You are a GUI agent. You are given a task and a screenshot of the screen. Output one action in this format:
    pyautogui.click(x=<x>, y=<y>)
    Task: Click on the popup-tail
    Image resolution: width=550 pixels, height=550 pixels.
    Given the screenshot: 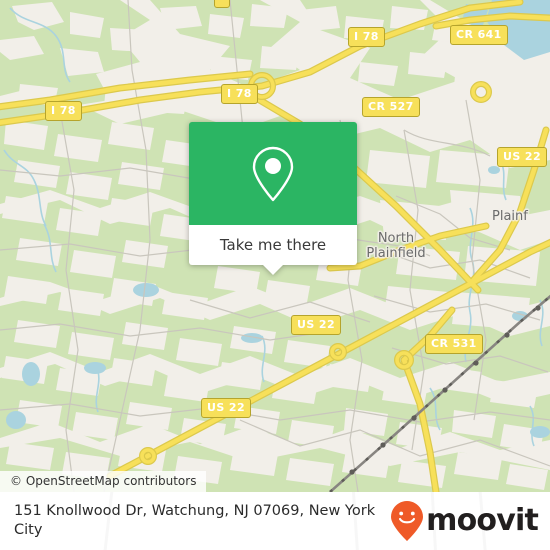 What is the action you would take?
    pyautogui.click(x=273, y=269)
    